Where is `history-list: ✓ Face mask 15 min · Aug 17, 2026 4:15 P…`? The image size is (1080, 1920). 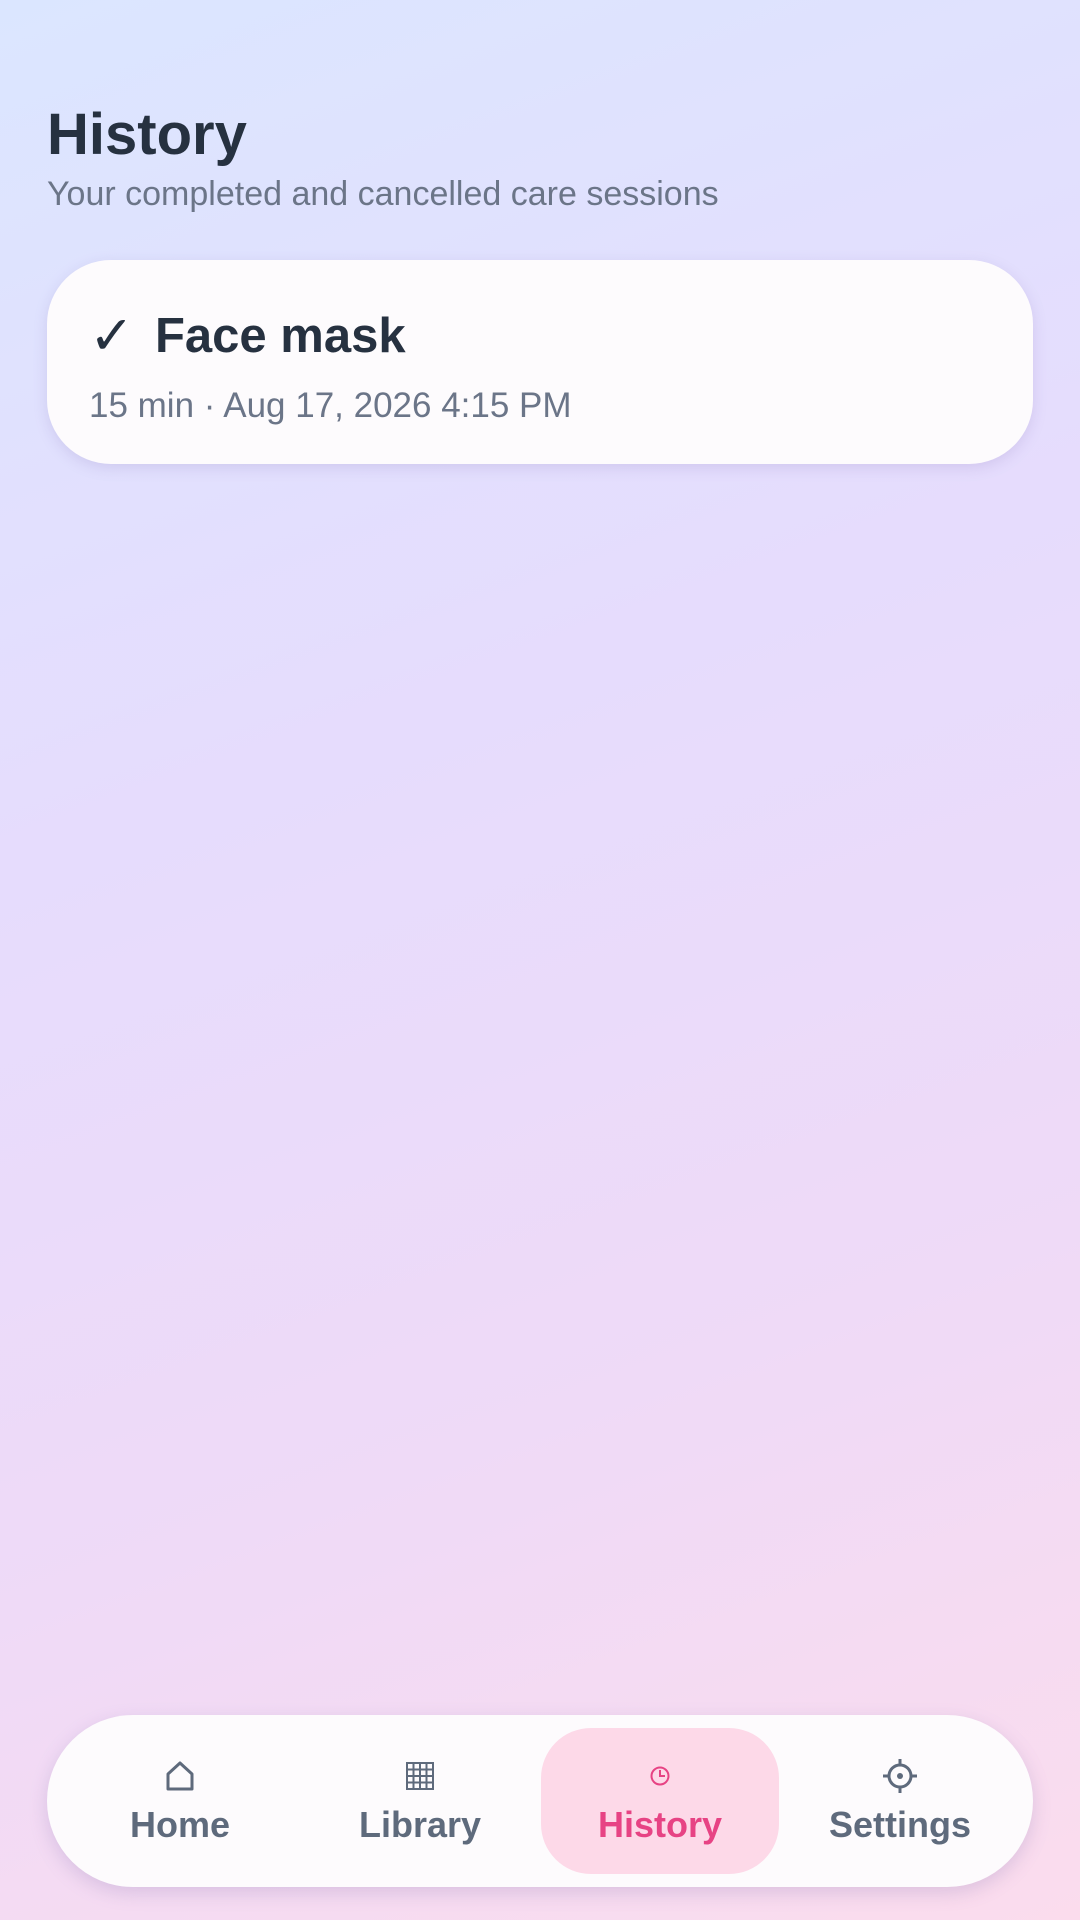 history-list: ✓ Face mask 15 min · Aug 17, 2026 4:15 P… is located at coordinates (540, 362).